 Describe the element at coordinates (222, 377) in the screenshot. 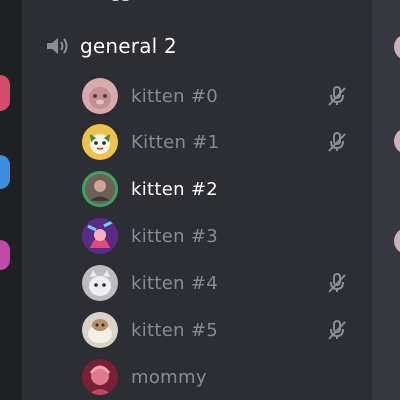

I see `voice-user-row: mommy` at that location.